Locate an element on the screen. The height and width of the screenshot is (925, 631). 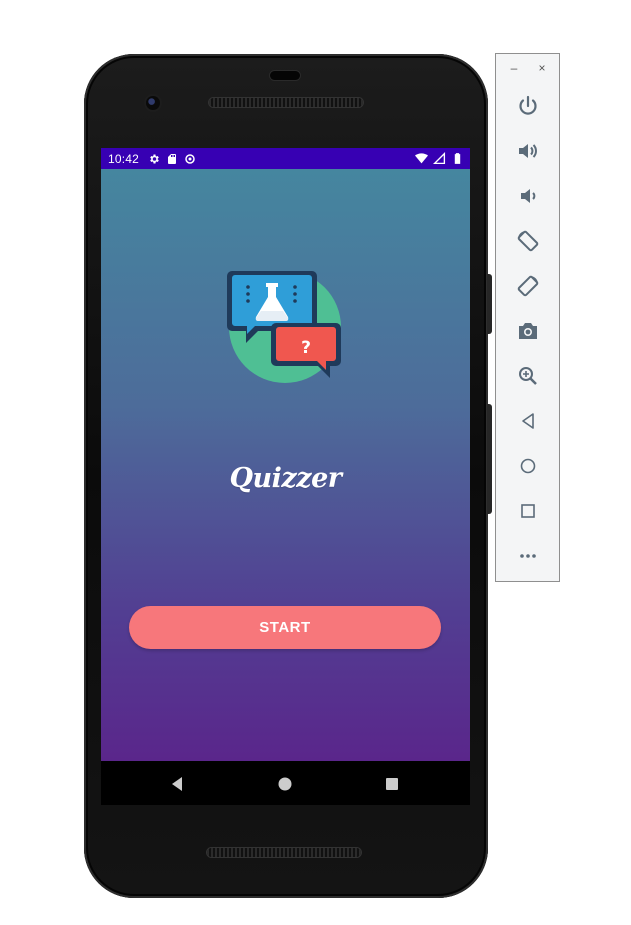
hardware-power-button is located at coordinates (489, 304).